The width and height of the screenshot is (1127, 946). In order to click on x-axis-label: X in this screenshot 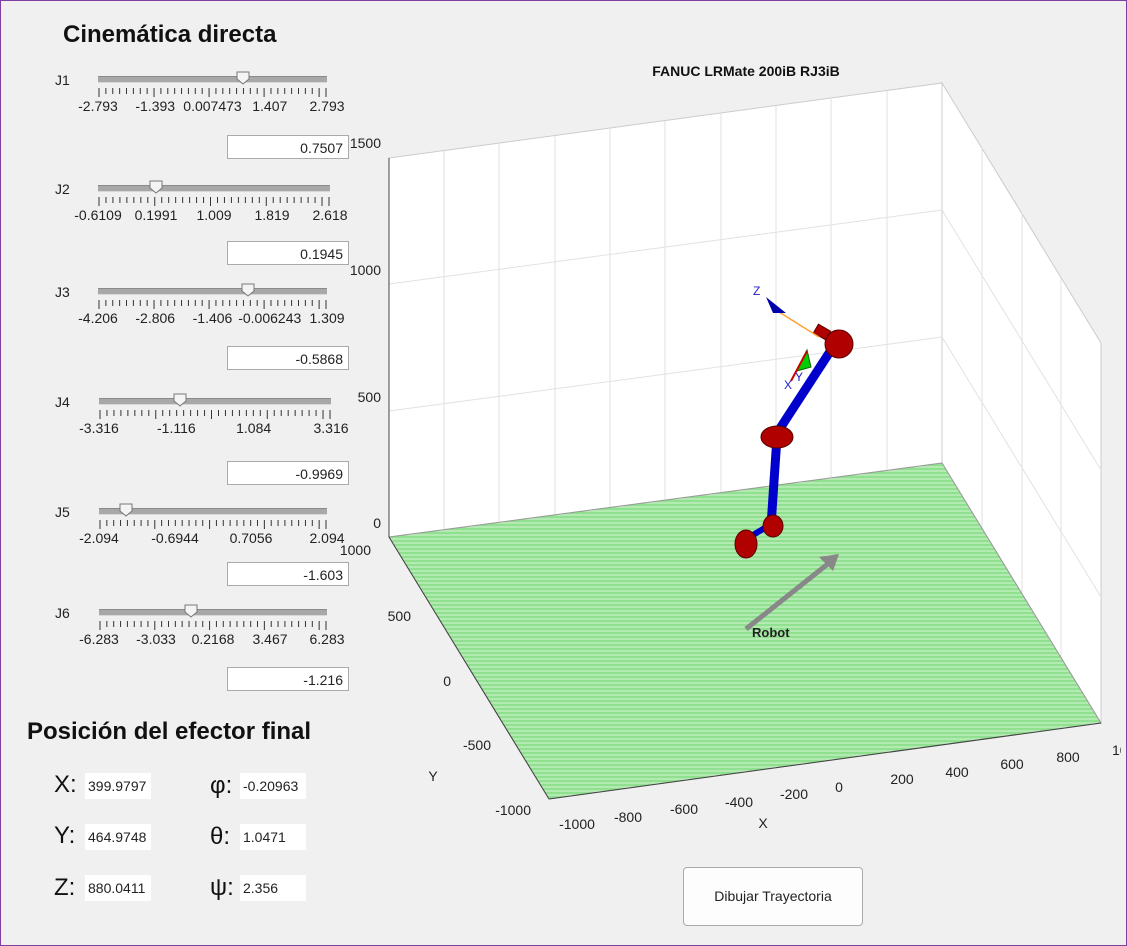, I will do `click(763, 823)`.